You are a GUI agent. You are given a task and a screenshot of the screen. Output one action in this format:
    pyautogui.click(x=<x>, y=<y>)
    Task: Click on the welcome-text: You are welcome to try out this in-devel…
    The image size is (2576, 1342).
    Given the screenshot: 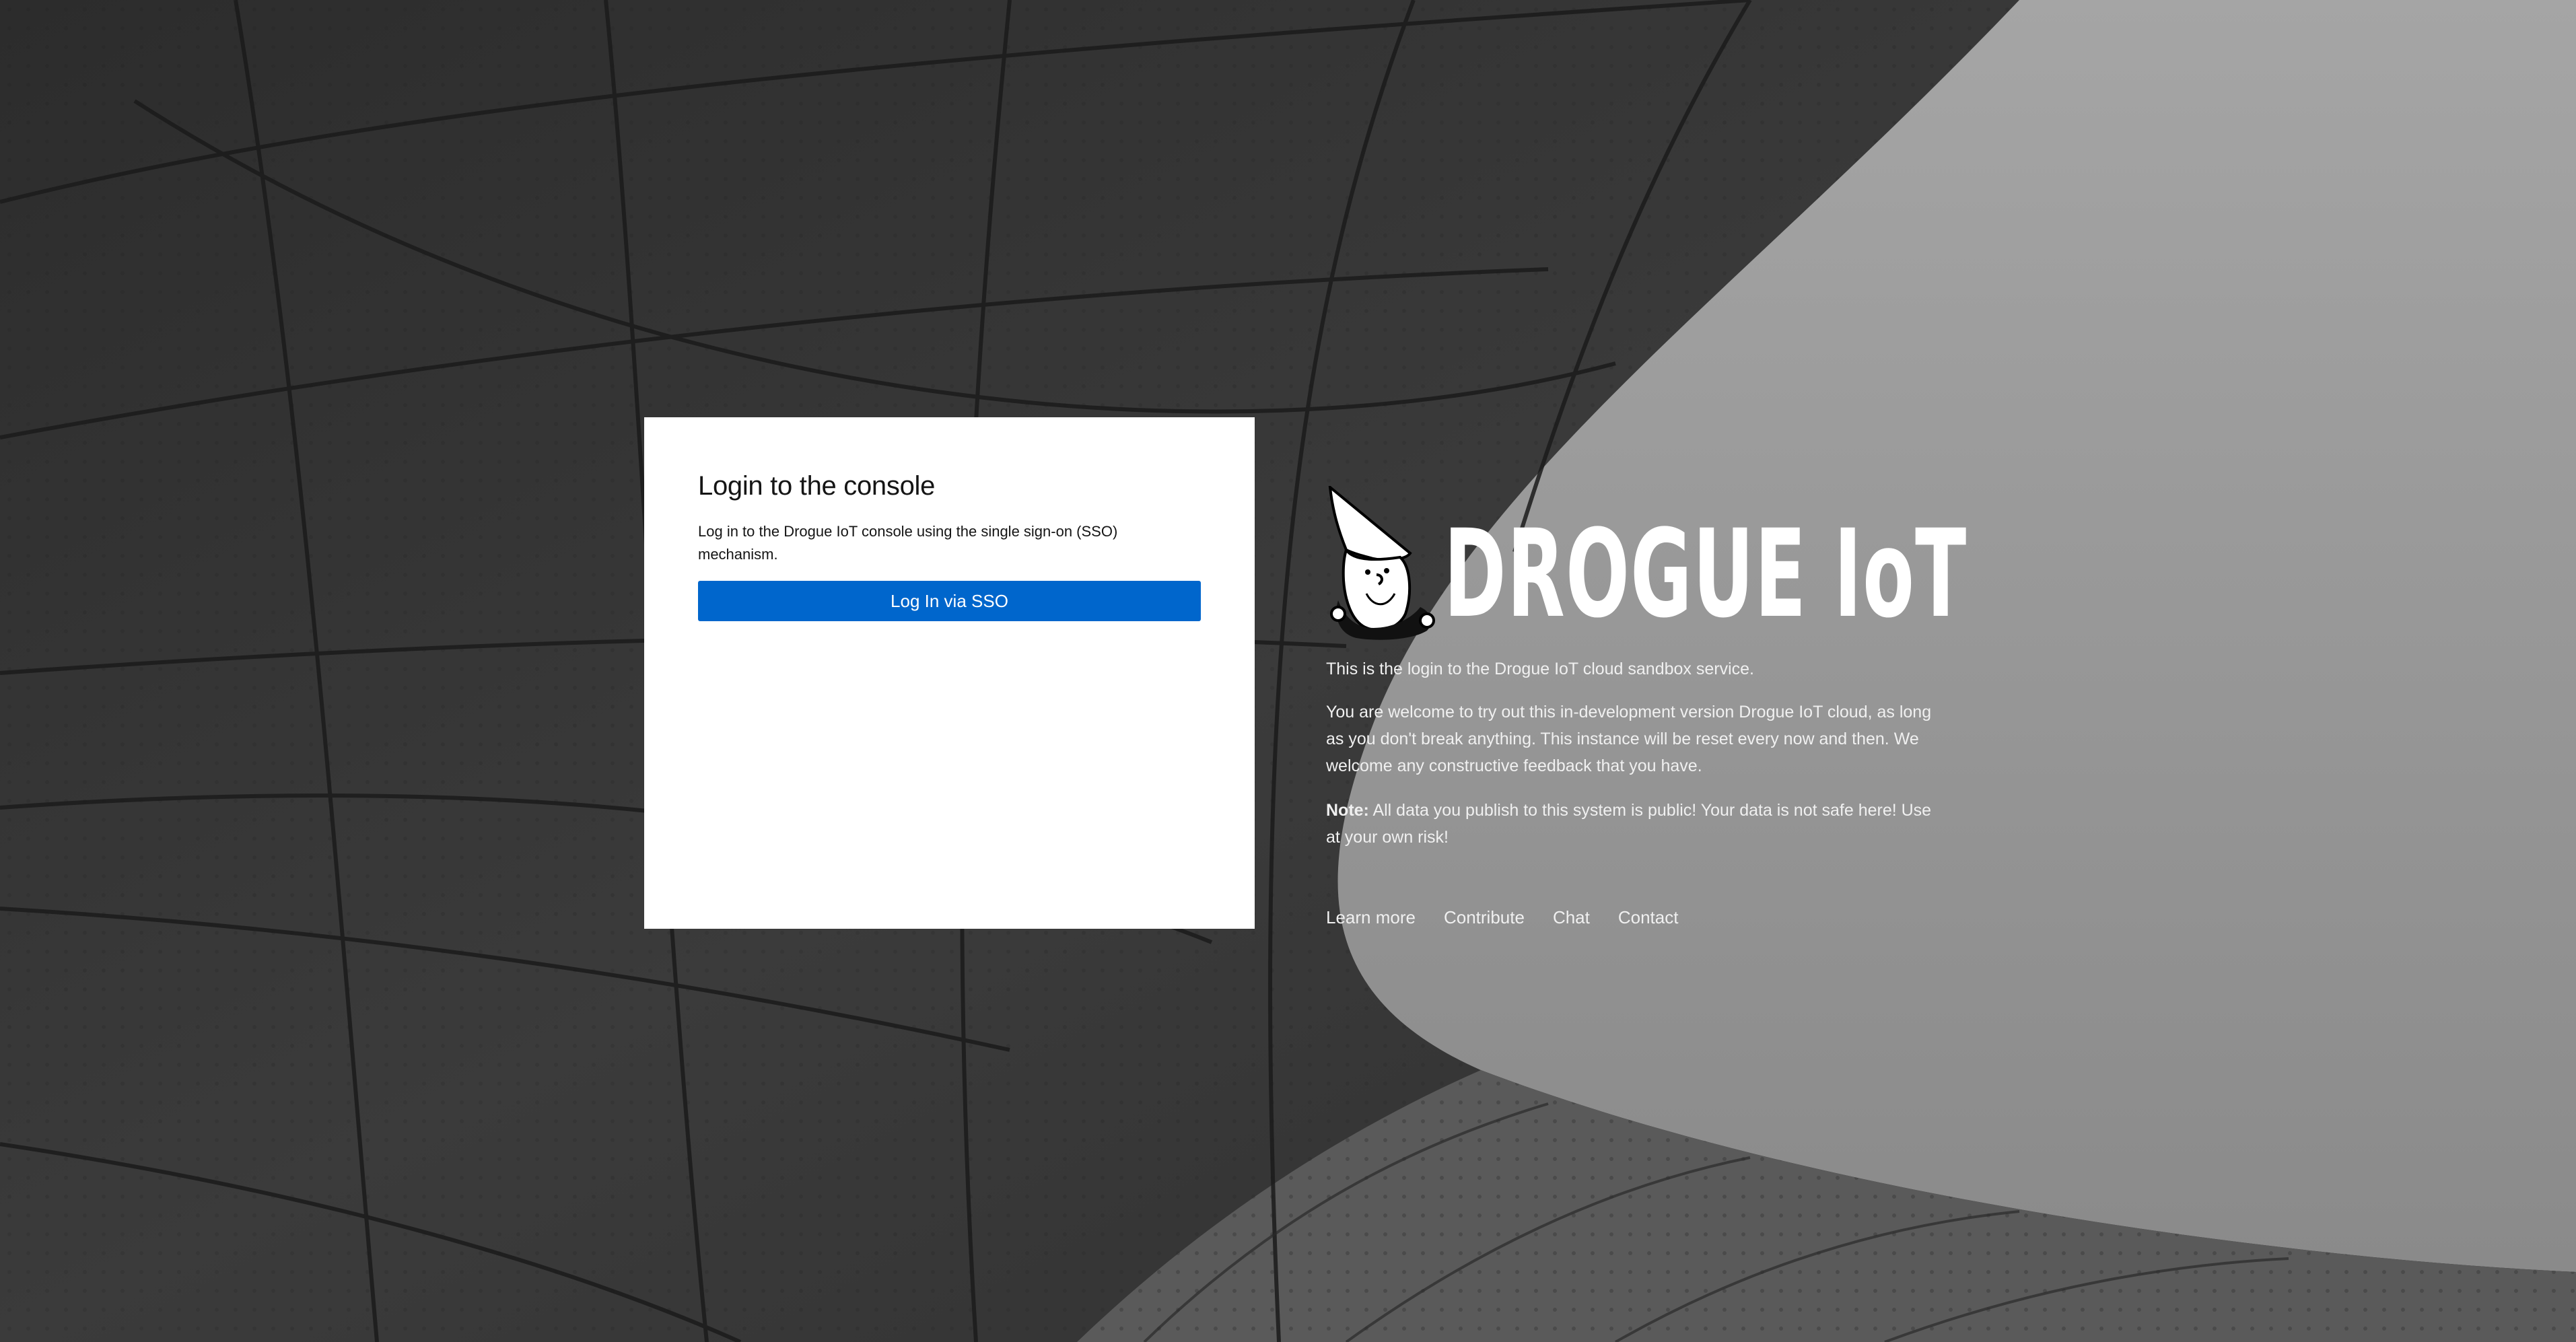 What is the action you would take?
    pyautogui.click(x=1629, y=739)
    